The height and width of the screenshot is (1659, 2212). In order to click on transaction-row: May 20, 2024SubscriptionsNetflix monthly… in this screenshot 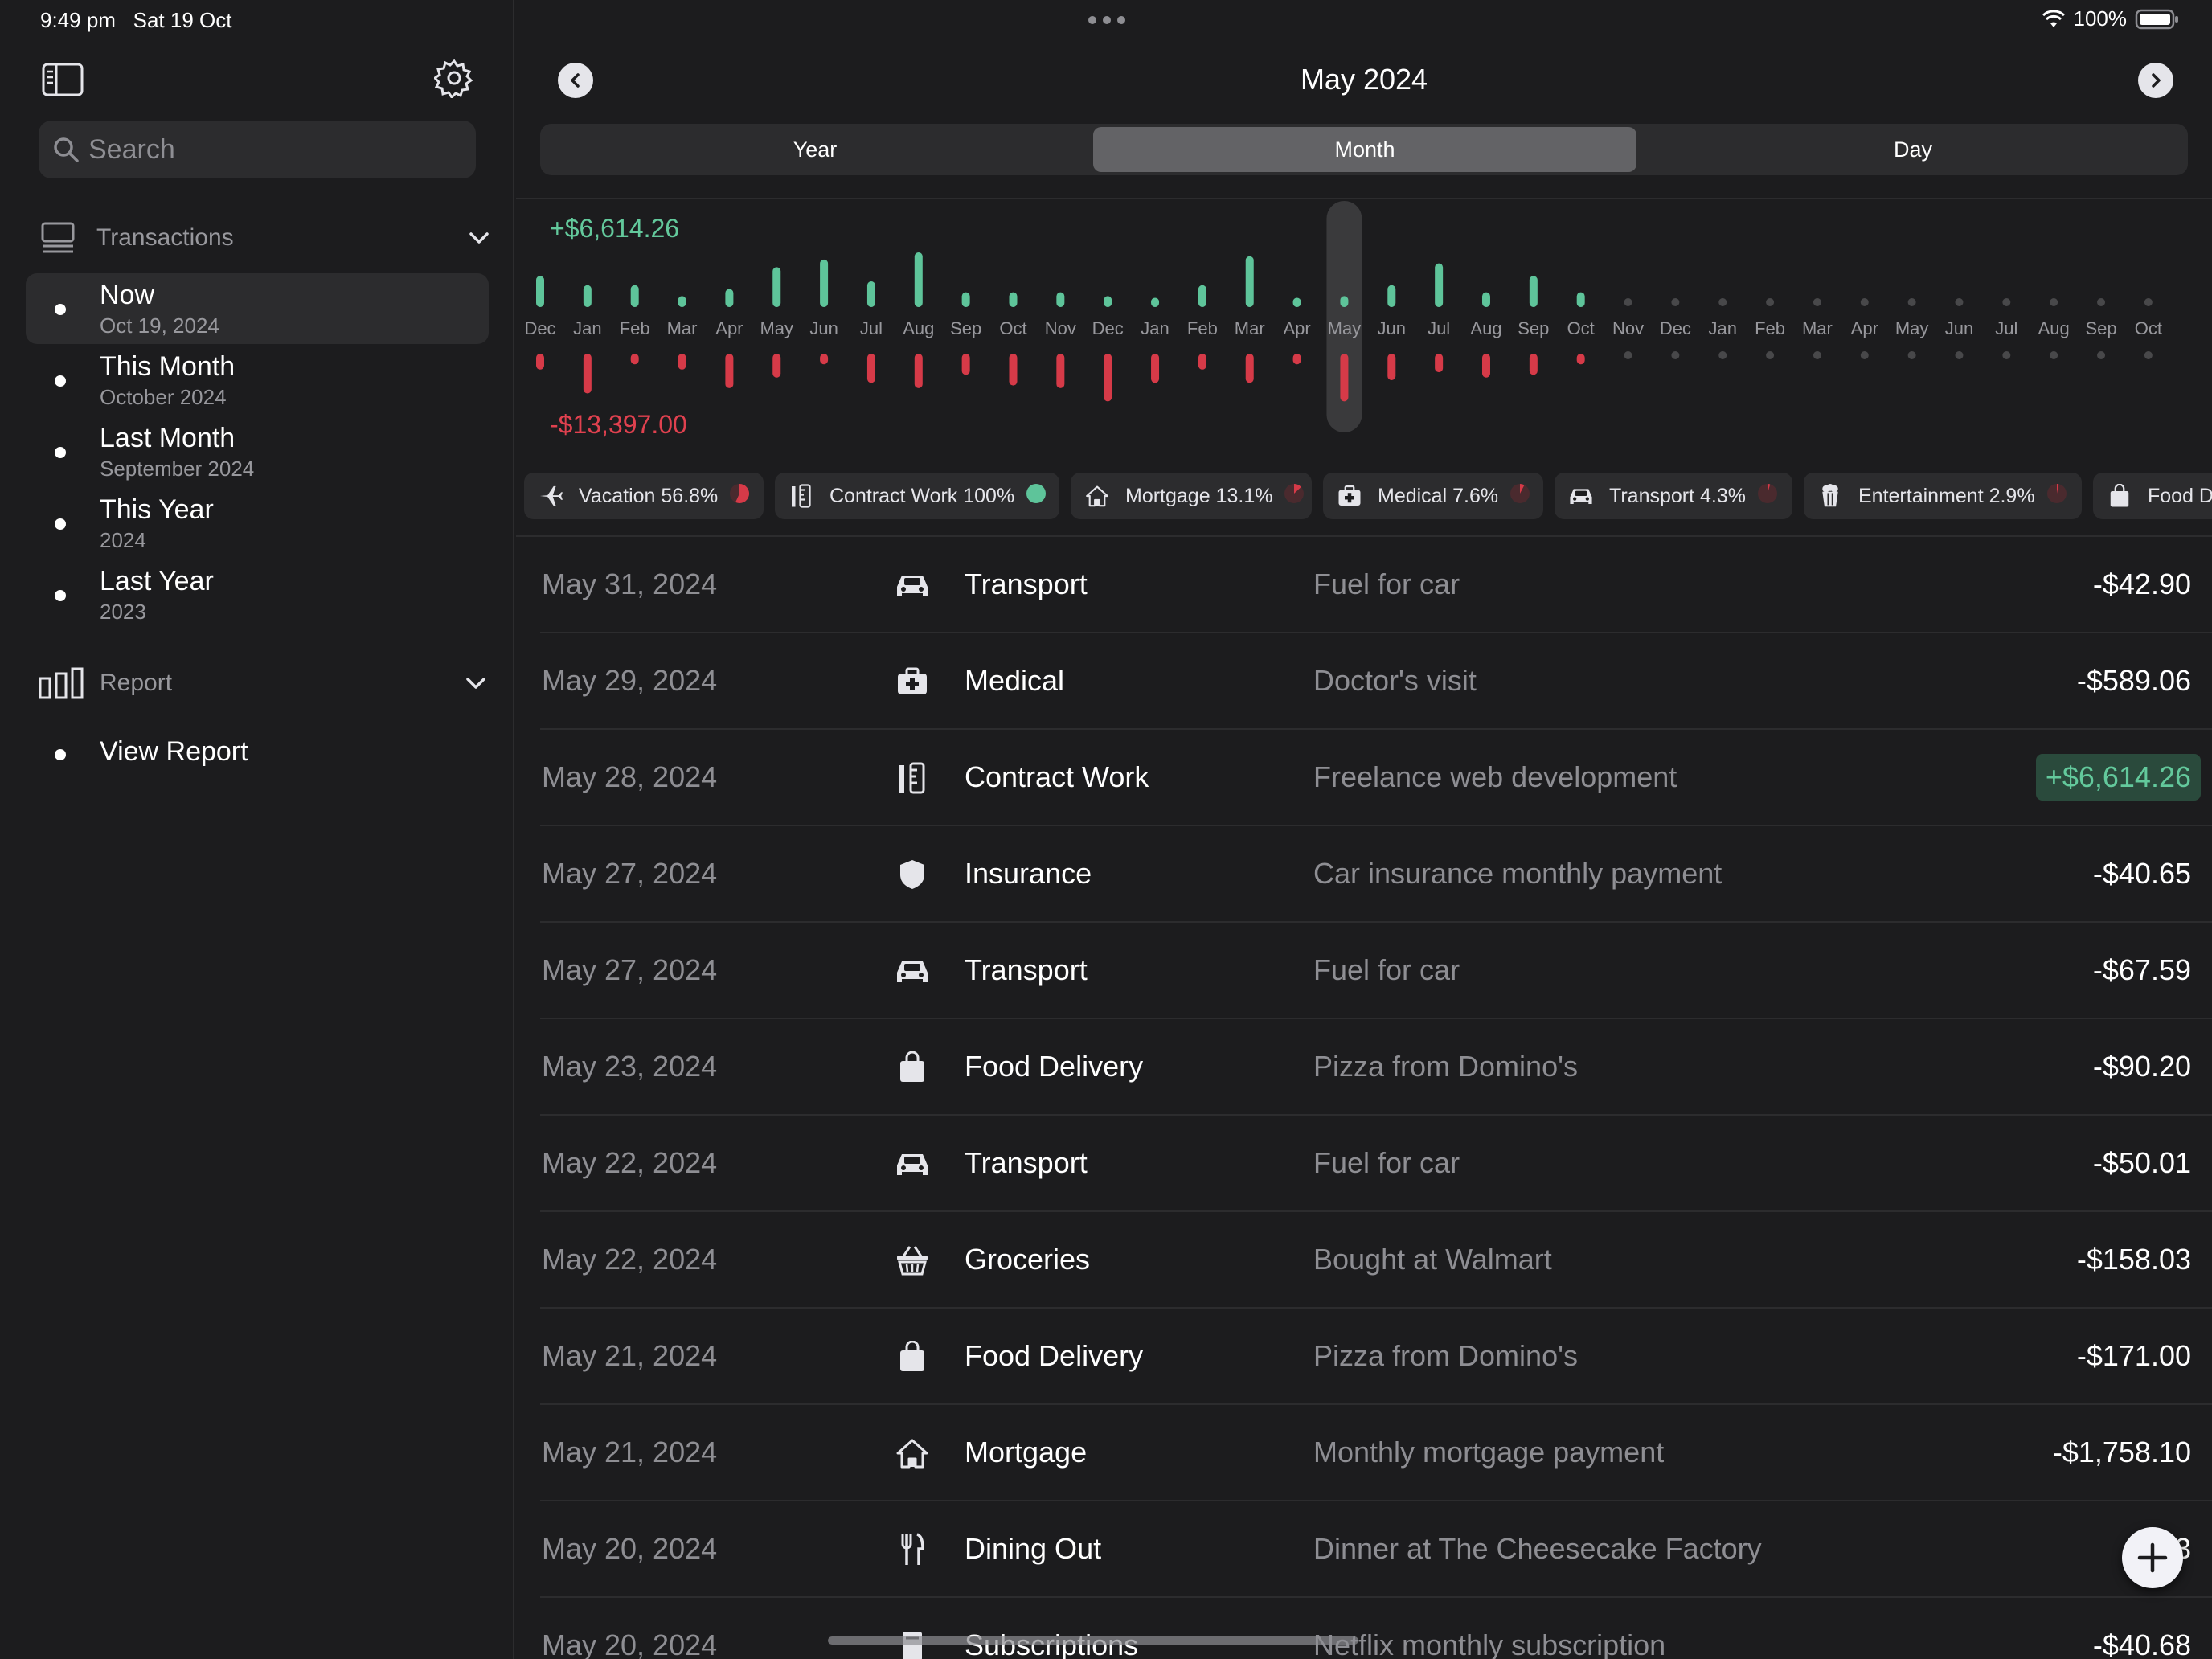, I will do `click(1376, 1628)`.